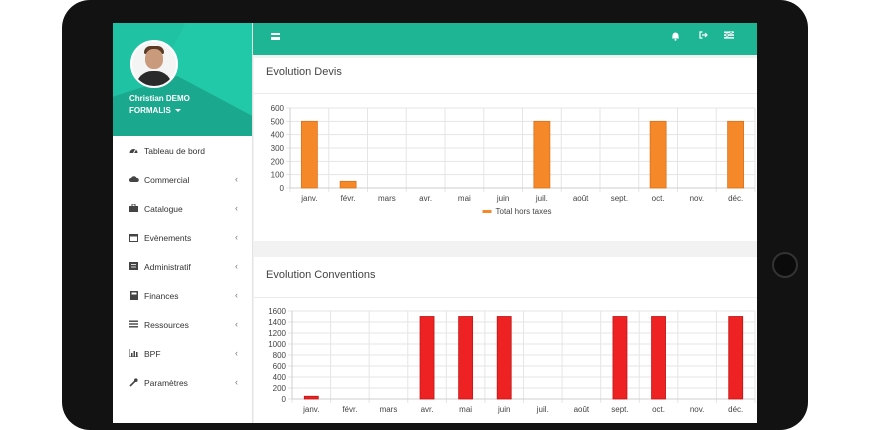 This screenshot has width=870, height=430. Describe the element at coordinates (464, 198) in the screenshot. I see `x-tick-label: mai` at that location.